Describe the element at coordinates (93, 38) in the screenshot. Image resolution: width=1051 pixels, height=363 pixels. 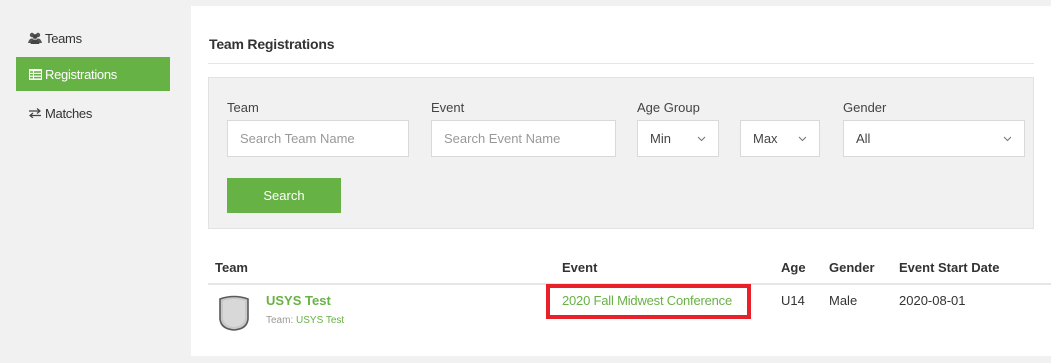
I see `sidebar-item-teams: Teams` at that location.